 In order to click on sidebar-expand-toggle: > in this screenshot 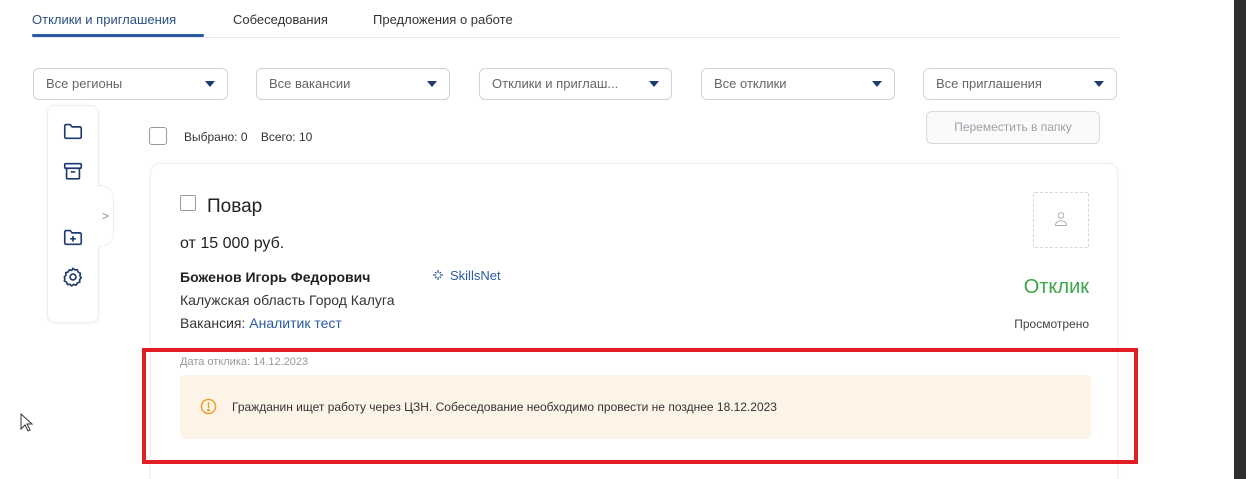, I will do `click(106, 216)`.